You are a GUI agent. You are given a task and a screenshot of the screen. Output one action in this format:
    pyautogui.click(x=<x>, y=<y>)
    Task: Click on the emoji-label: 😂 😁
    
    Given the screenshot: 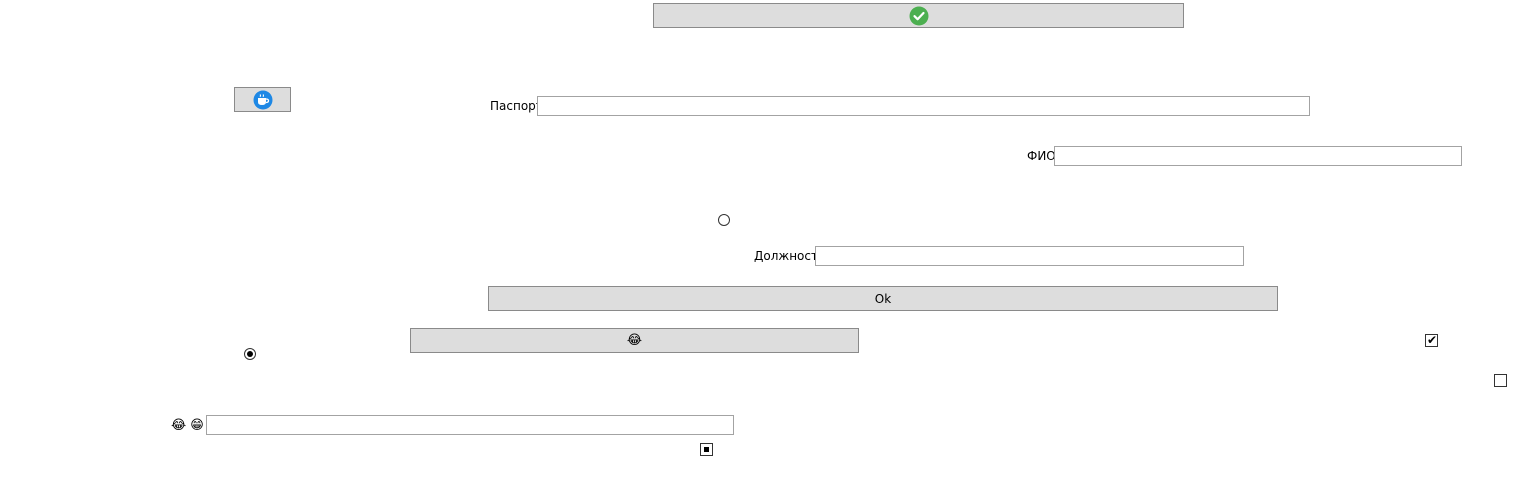 What is the action you would take?
    pyautogui.click(x=187, y=425)
    